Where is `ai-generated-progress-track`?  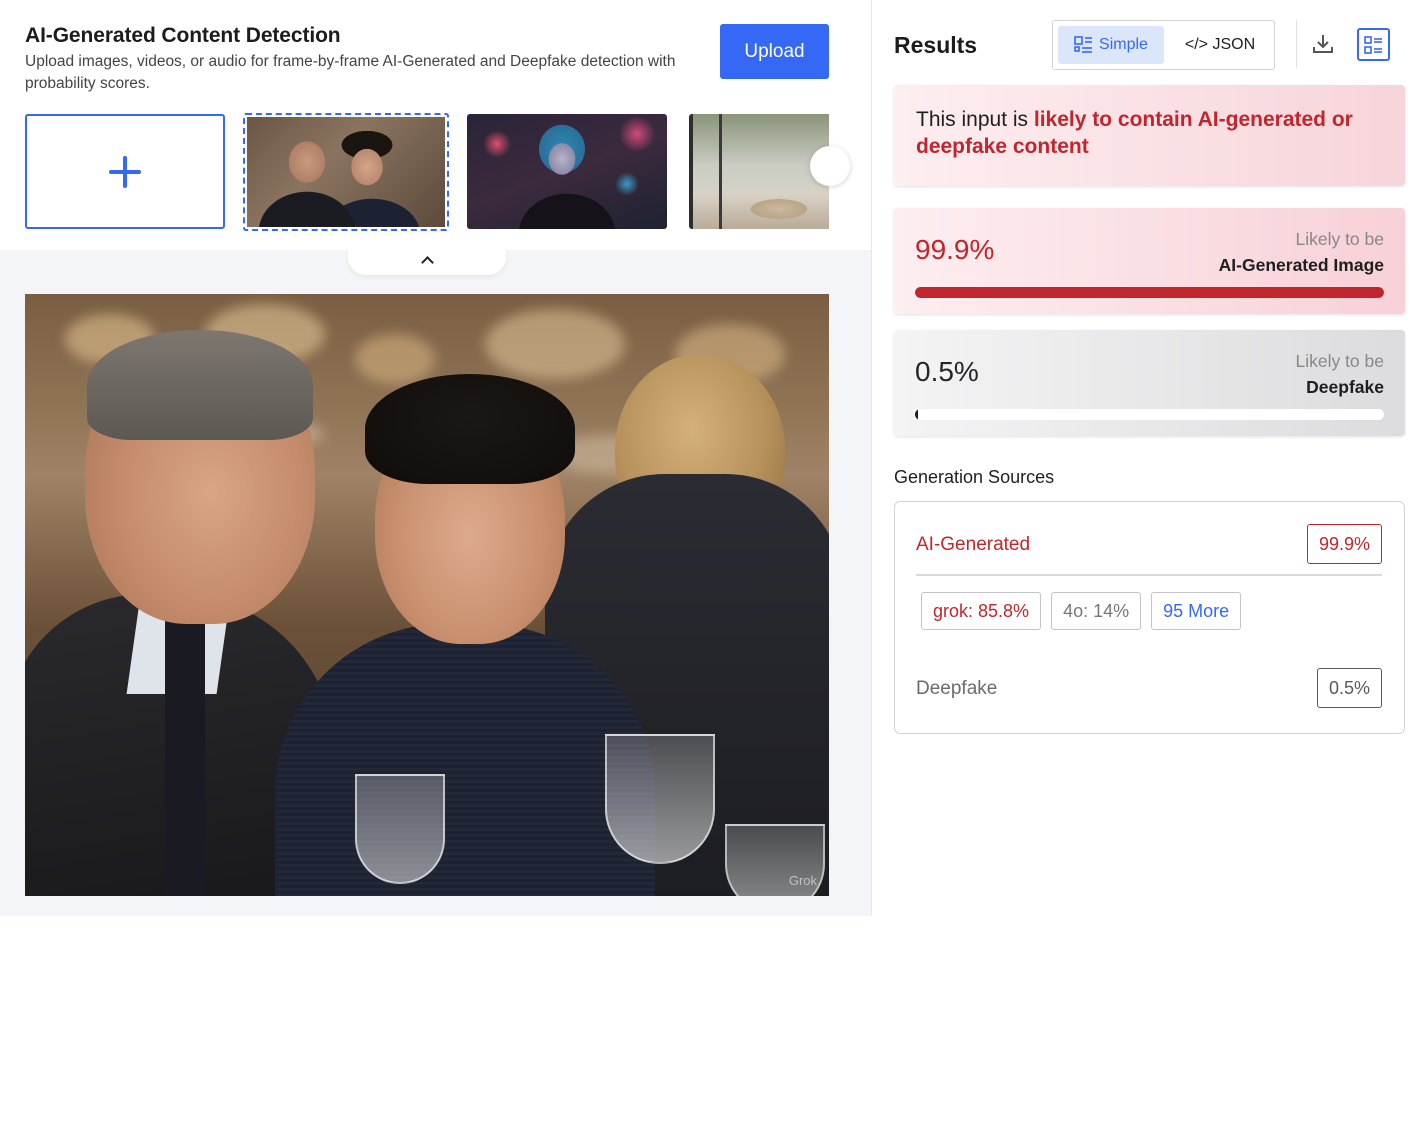 ai-generated-progress-track is located at coordinates (1149, 292).